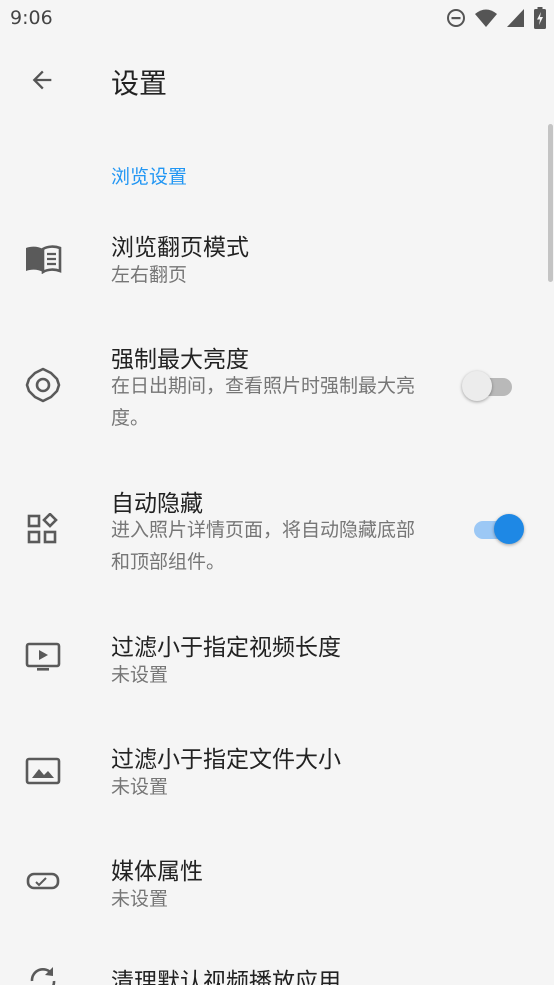 This screenshot has height=985, width=554. Describe the element at coordinates (180, 248) in the screenshot. I see `pref-title: 浏览翻页模式` at that location.